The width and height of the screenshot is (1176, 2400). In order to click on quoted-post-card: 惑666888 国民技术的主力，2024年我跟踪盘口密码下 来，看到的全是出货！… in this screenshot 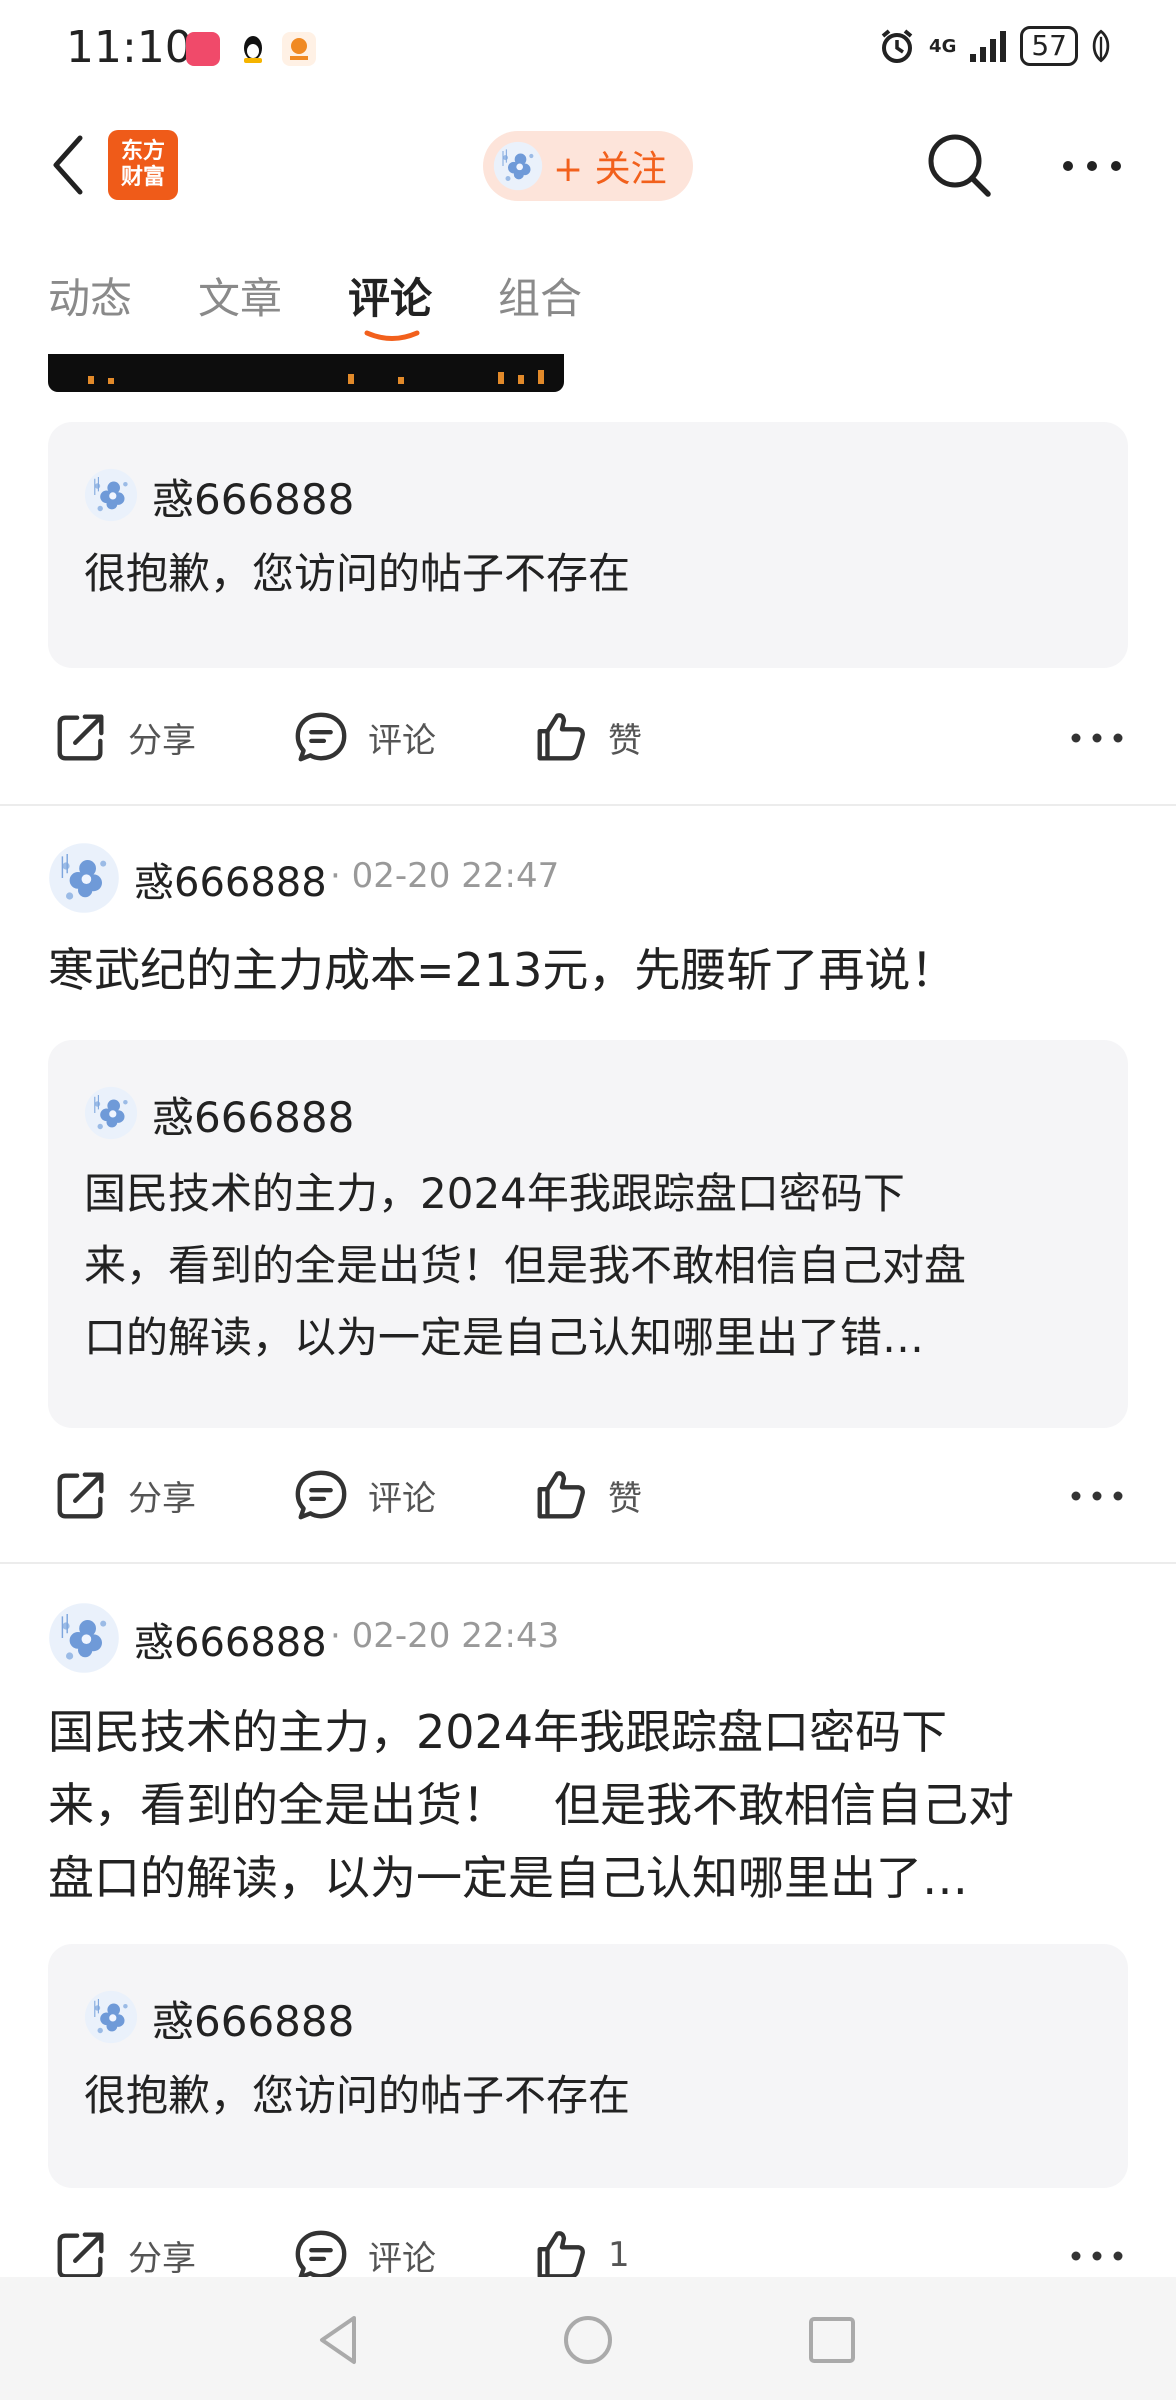, I will do `click(588, 1234)`.